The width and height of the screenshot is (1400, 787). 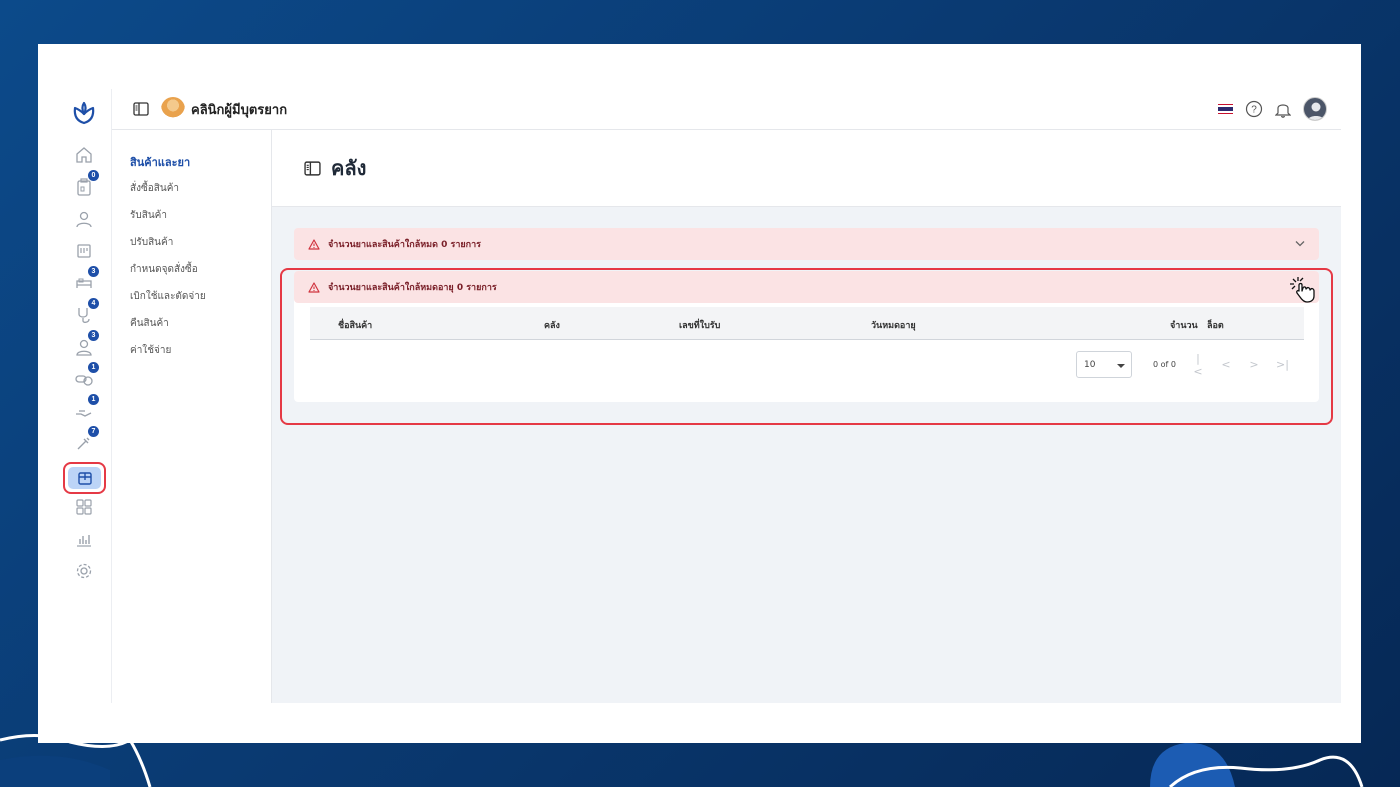 I want to click on submenu-heading: สินค้าและยา, so click(x=160, y=162).